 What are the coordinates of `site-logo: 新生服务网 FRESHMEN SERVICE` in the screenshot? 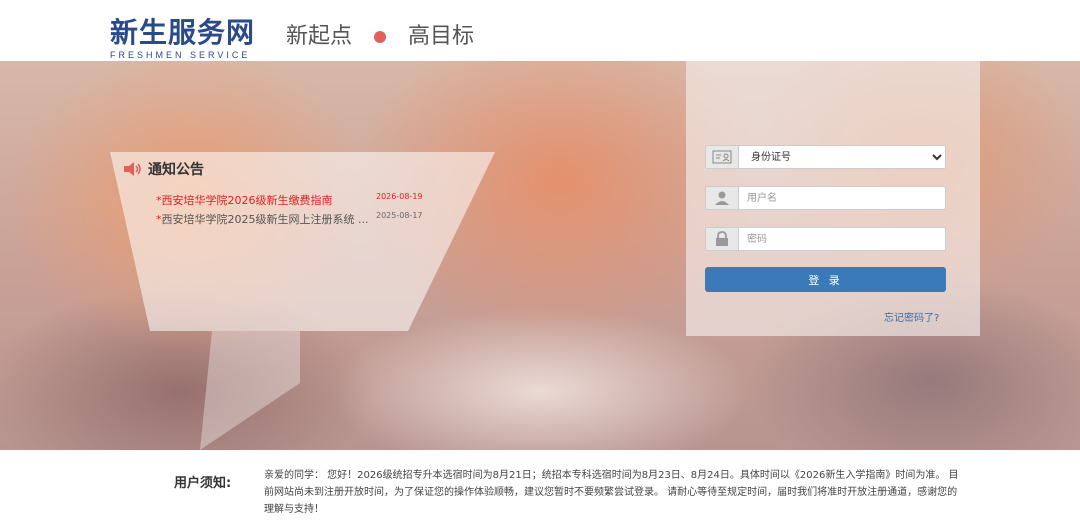 It's located at (183, 38).